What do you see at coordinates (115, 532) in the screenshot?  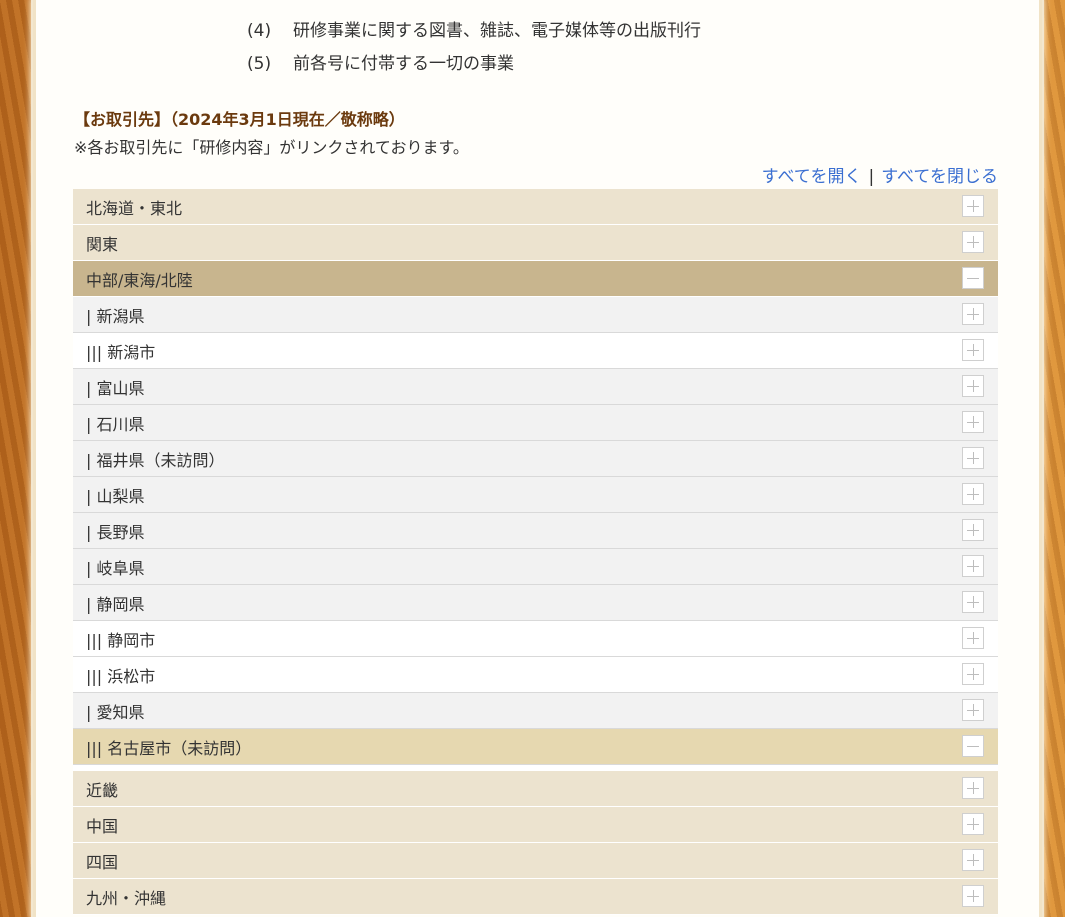 I see `row-label: | 長野県` at bounding box center [115, 532].